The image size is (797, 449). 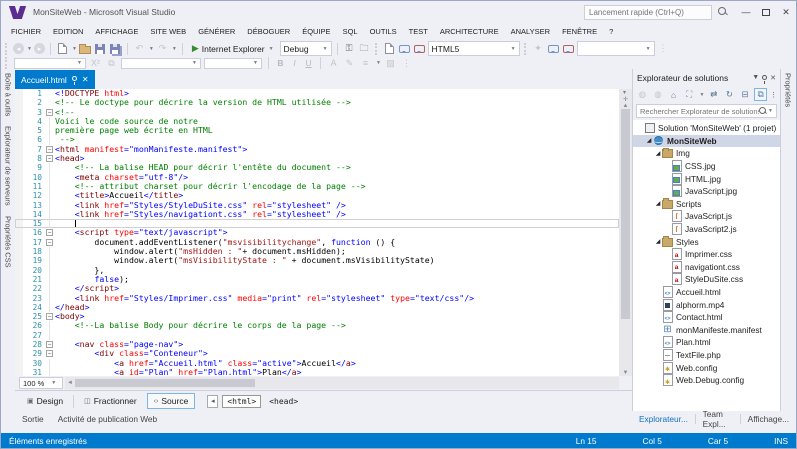 What do you see at coordinates (8, 242) in the screenshot?
I see `sidebar-tab-css-properties: Propriétés CSS` at bounding box center [8, 242].